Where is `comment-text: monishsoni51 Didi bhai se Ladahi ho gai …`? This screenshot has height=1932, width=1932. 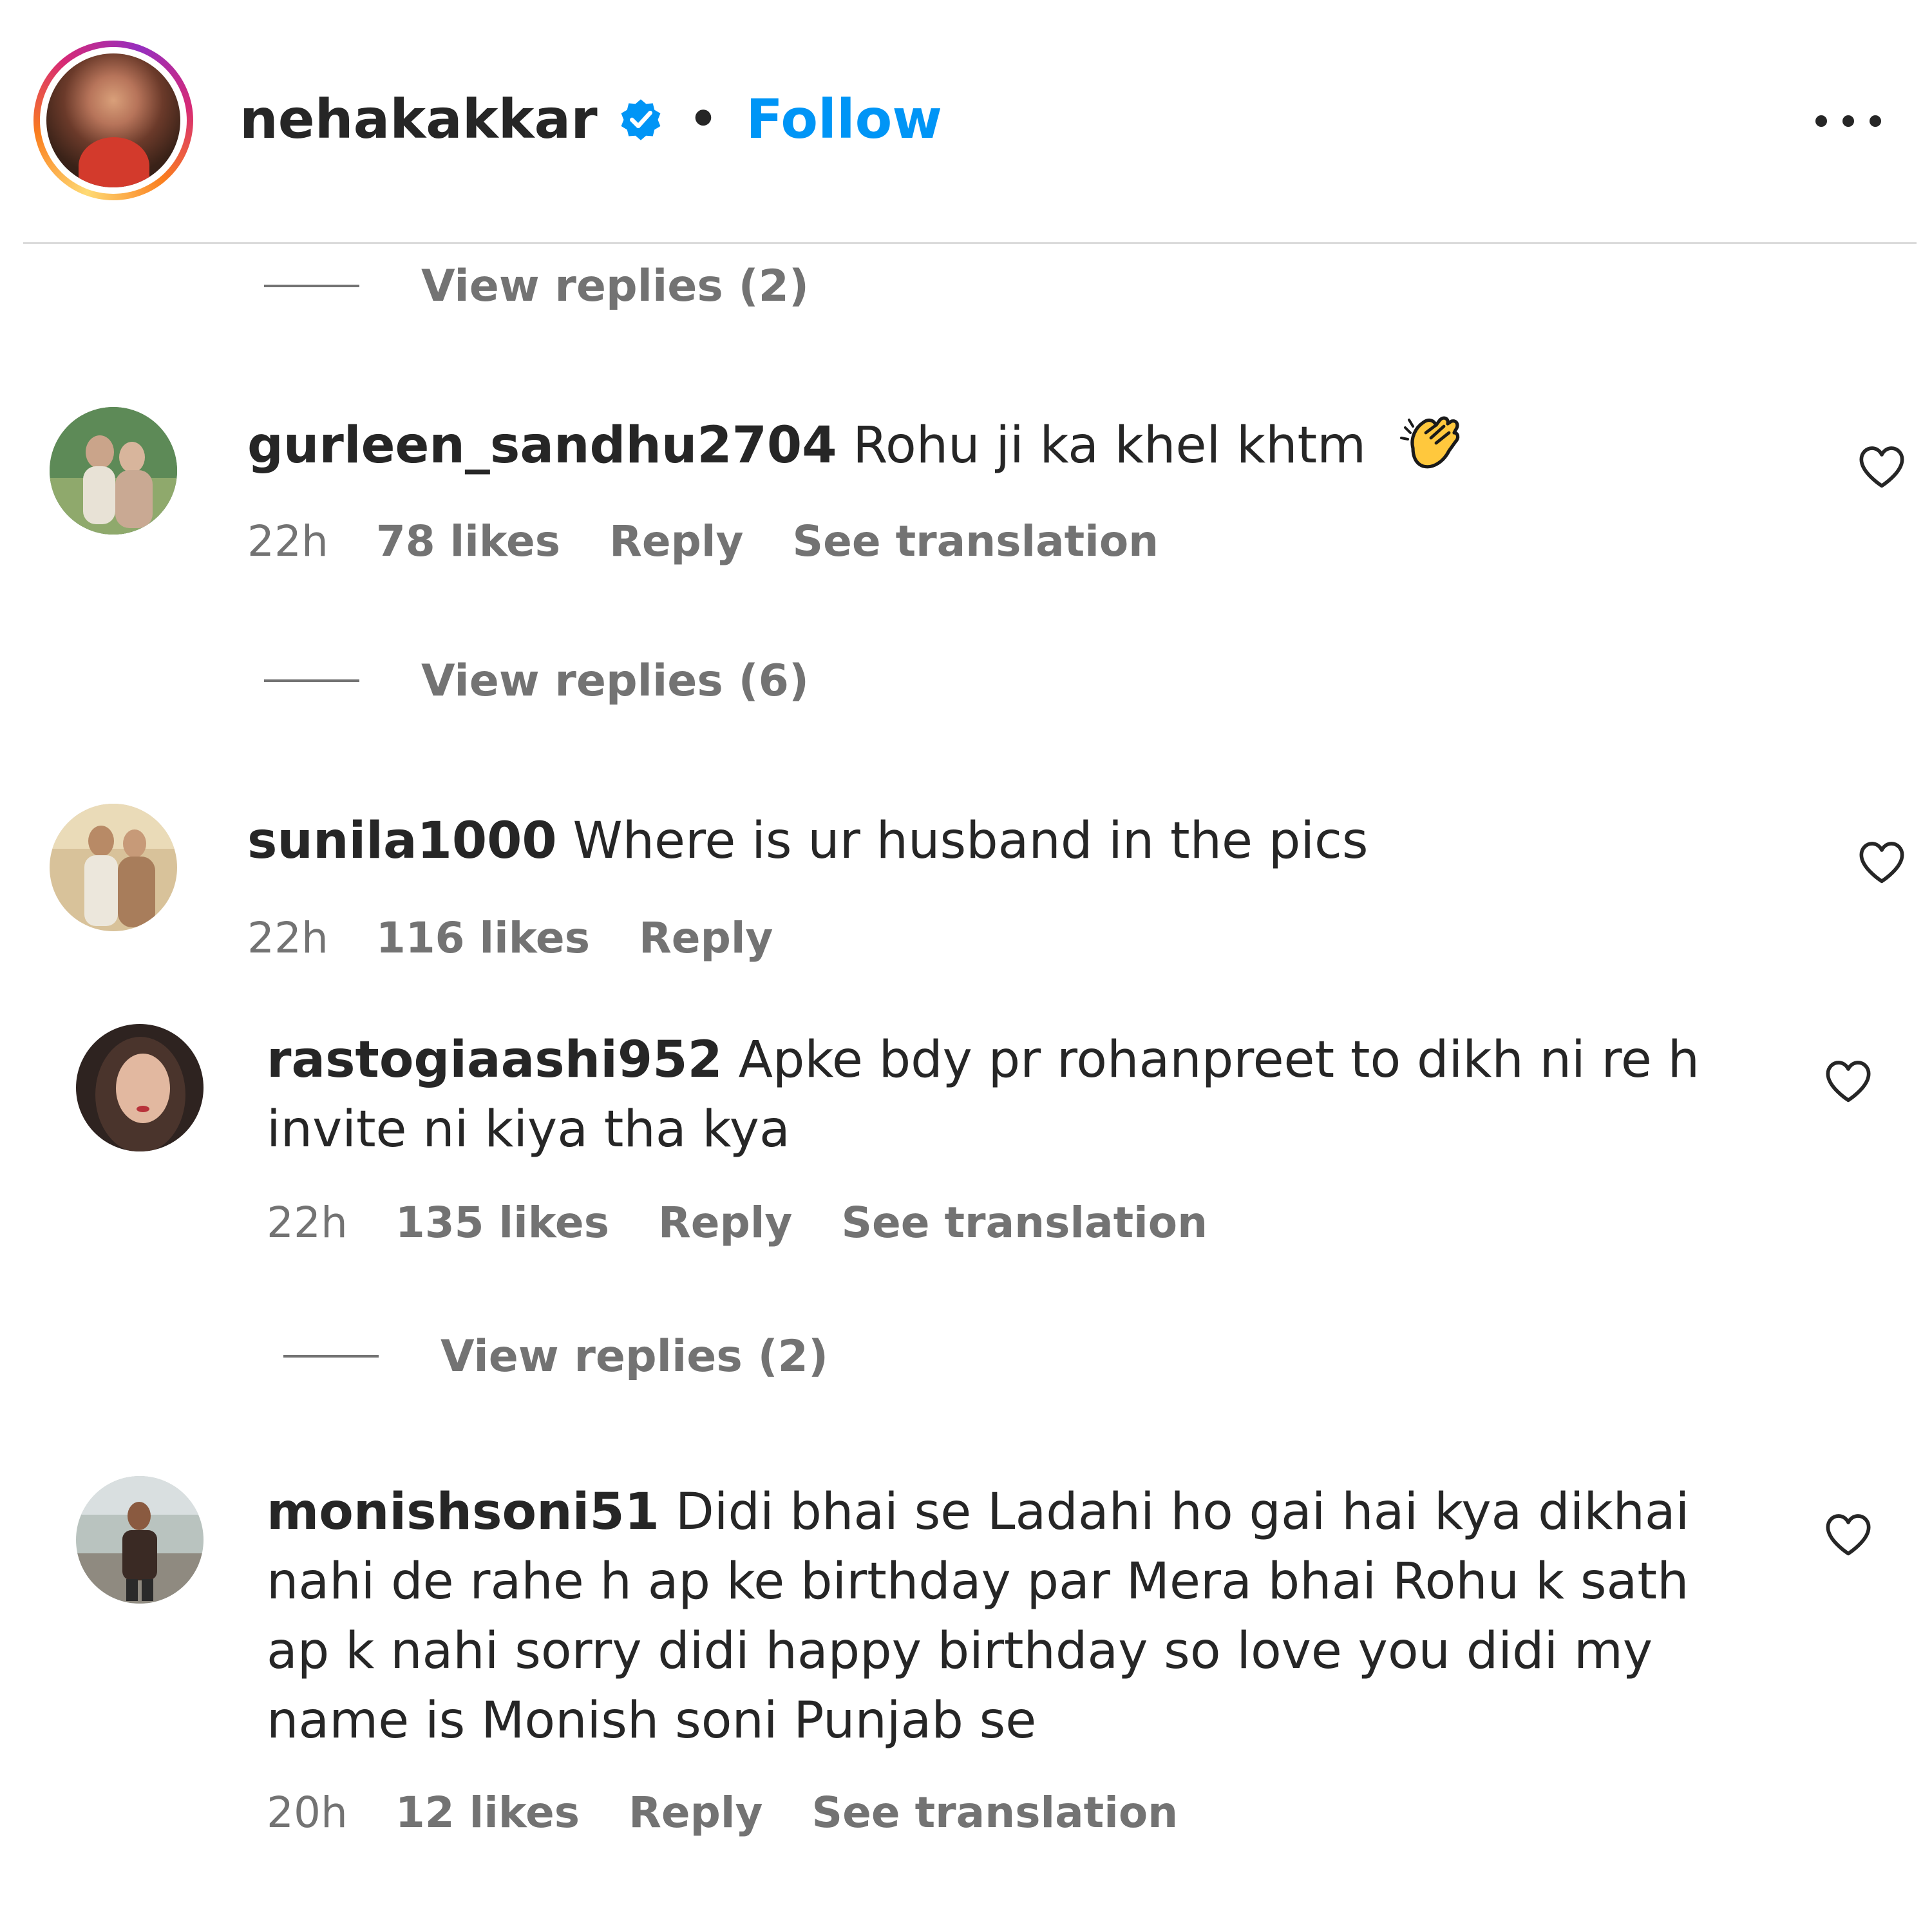 comment-text: monishsoni51 Didi bhai se Ladahi ho gai … is located at coordinates (1017, 1616).